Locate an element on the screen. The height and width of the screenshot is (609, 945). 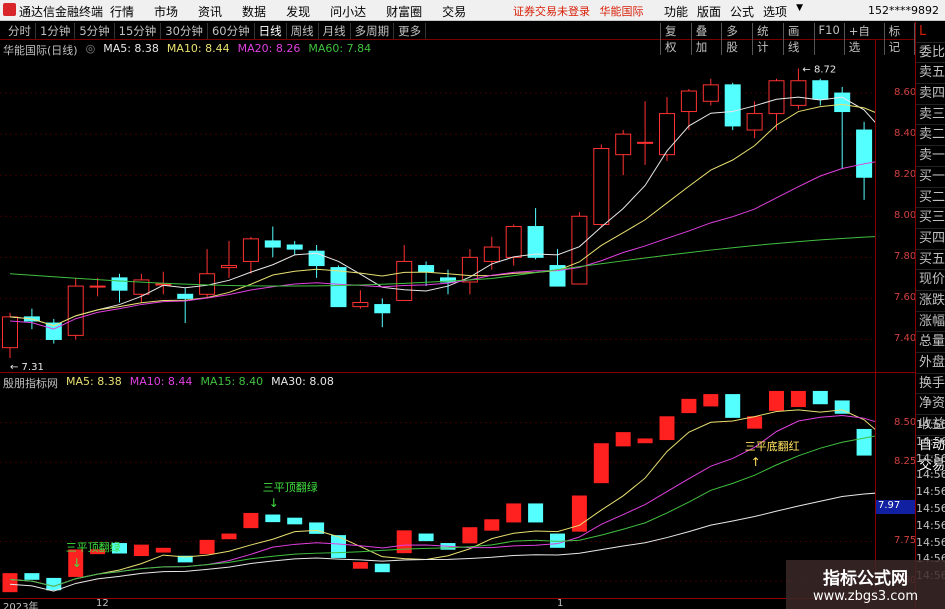
side-tab-6: 买一 is located at coordinates (930, 177).